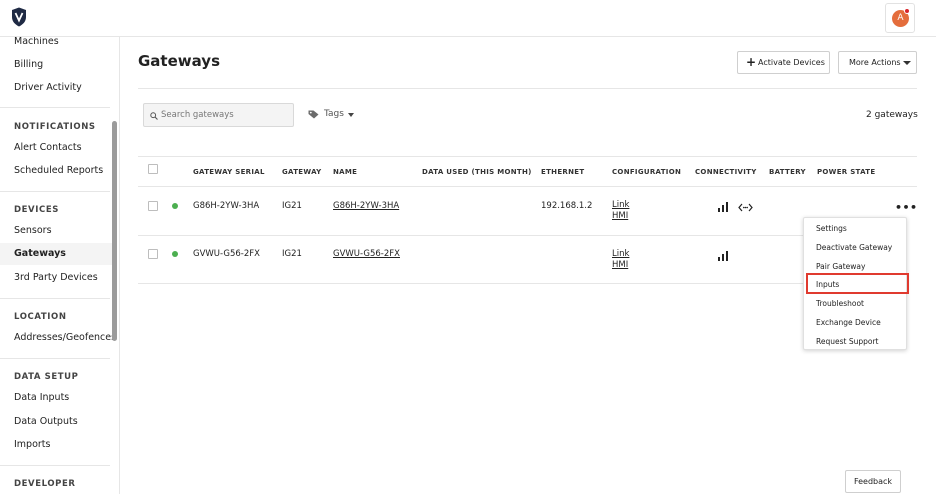 The height and width of the screenshot is (494, 936). What do you see at coordinates (875, 62) in the screenshot?
I see `more-actions-label: More Actions` at bounding box center [875, 62].